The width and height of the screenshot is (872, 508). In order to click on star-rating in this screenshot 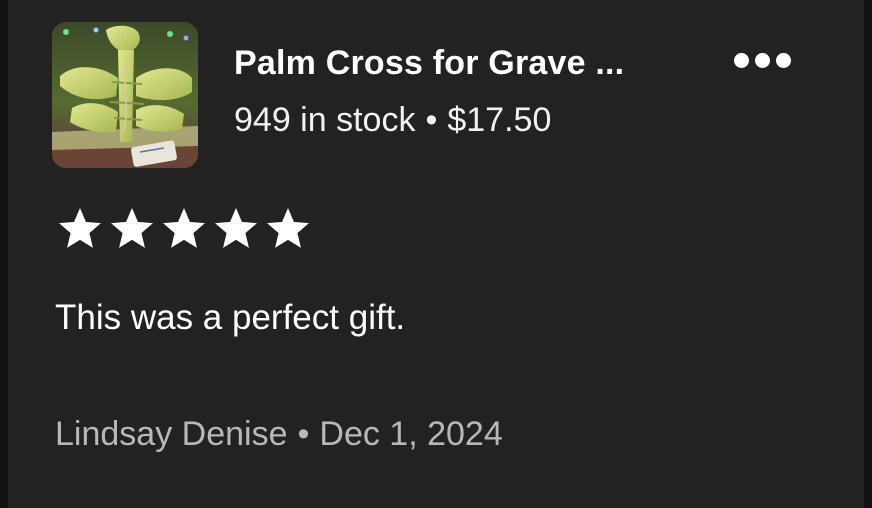, I will do `click(184, 229)`.